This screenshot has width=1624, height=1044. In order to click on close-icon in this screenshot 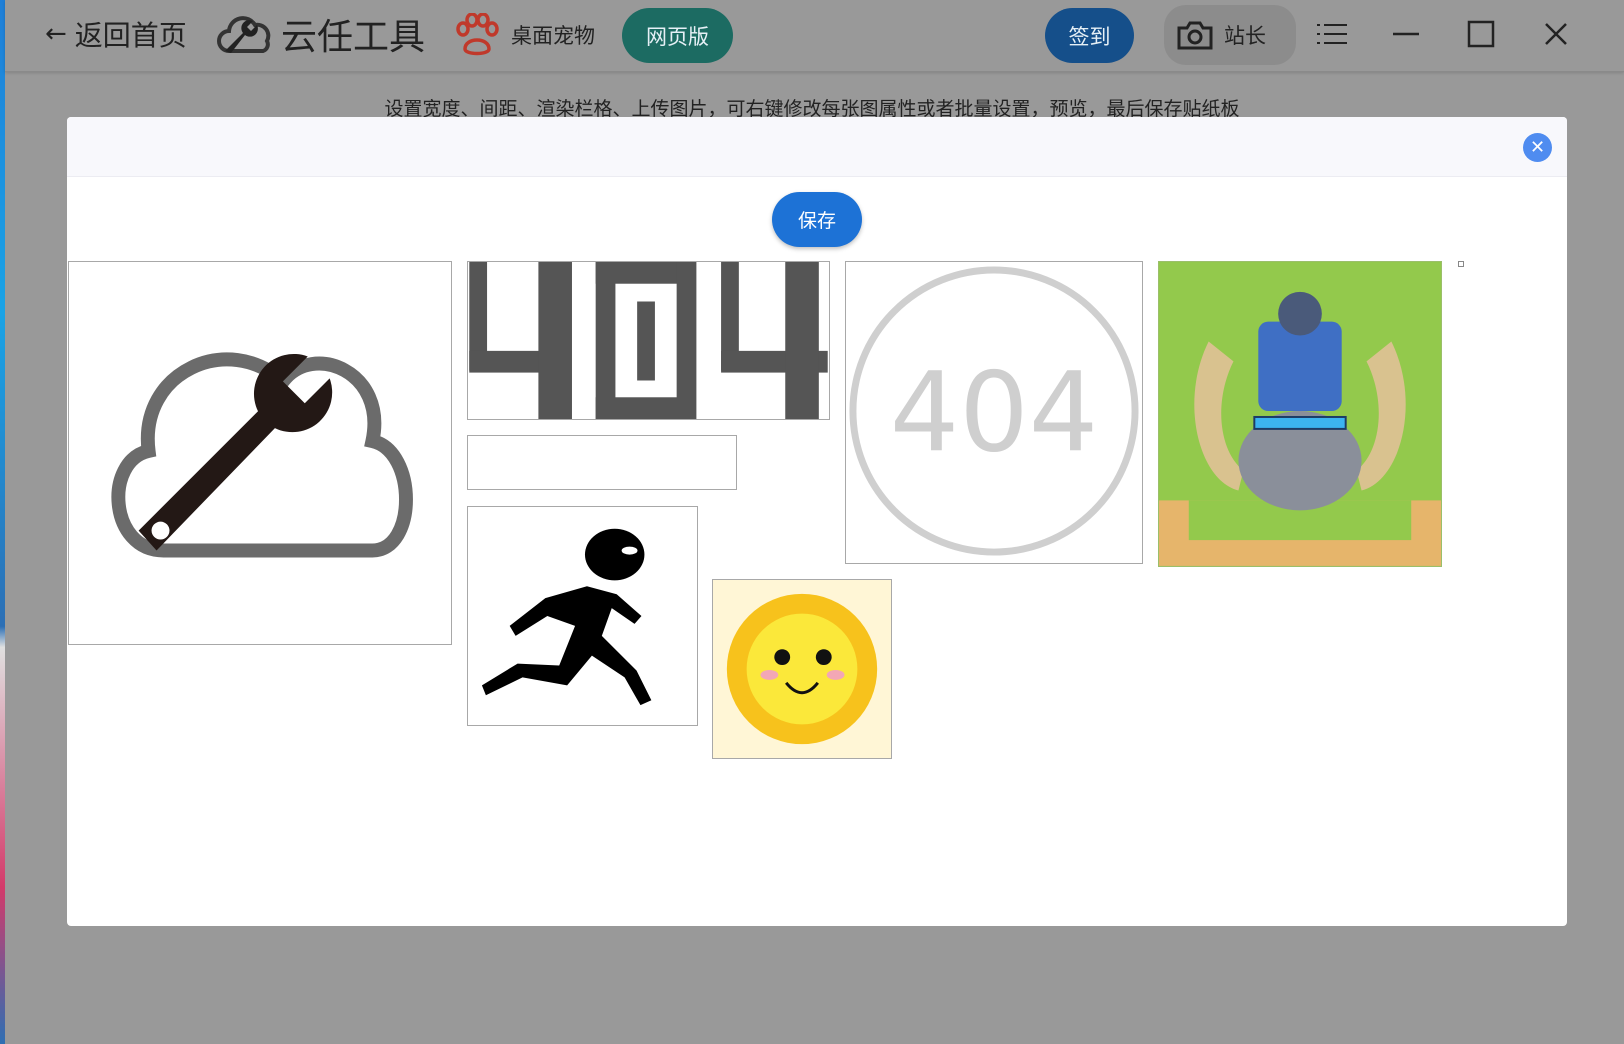, I will do `click(1556, 34)`.